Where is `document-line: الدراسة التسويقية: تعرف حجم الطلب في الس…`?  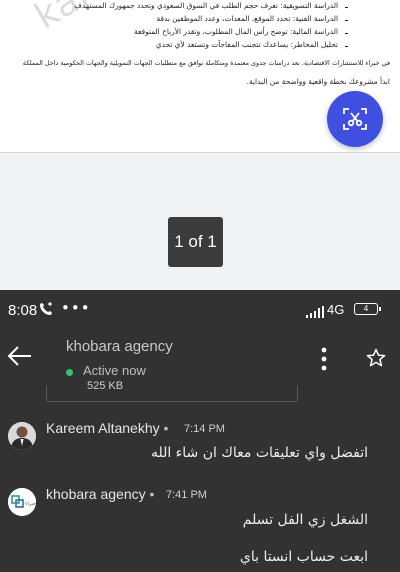 document-line: الدراسة التسويقية: تعرف حجم الطلب في الس… is located at coordinates (206, 5).